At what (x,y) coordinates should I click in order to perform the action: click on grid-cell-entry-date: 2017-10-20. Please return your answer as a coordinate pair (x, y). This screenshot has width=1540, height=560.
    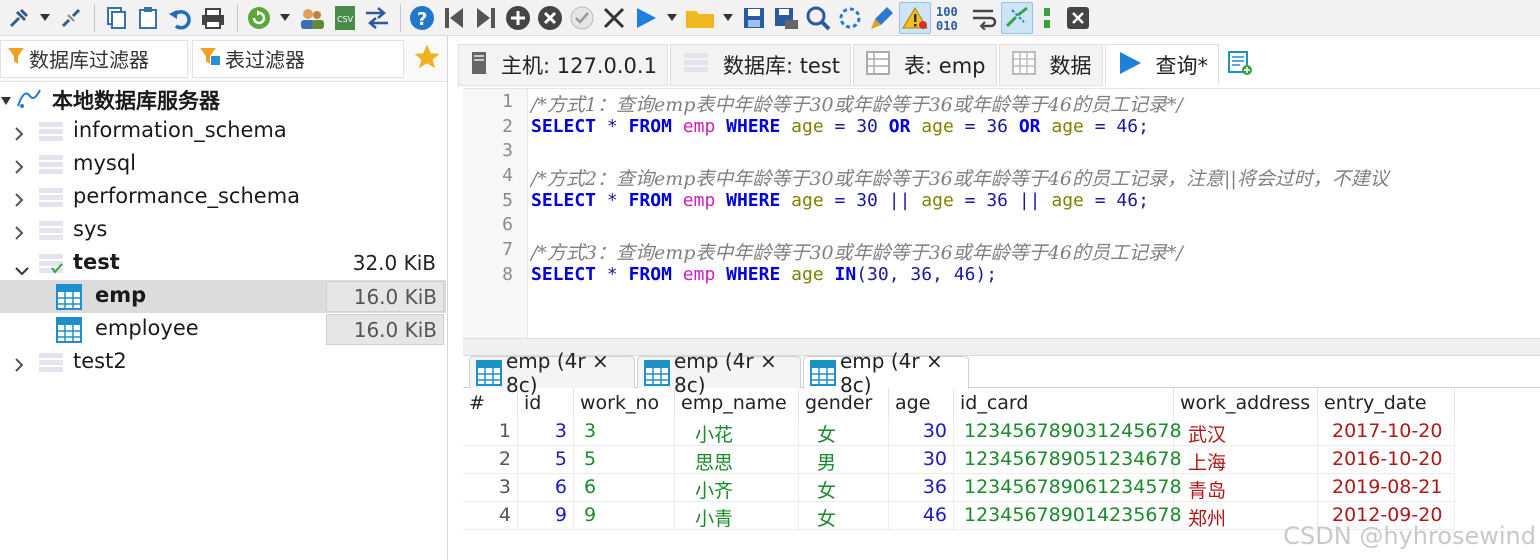
    Looking at the image, I should click on (1386, 432).